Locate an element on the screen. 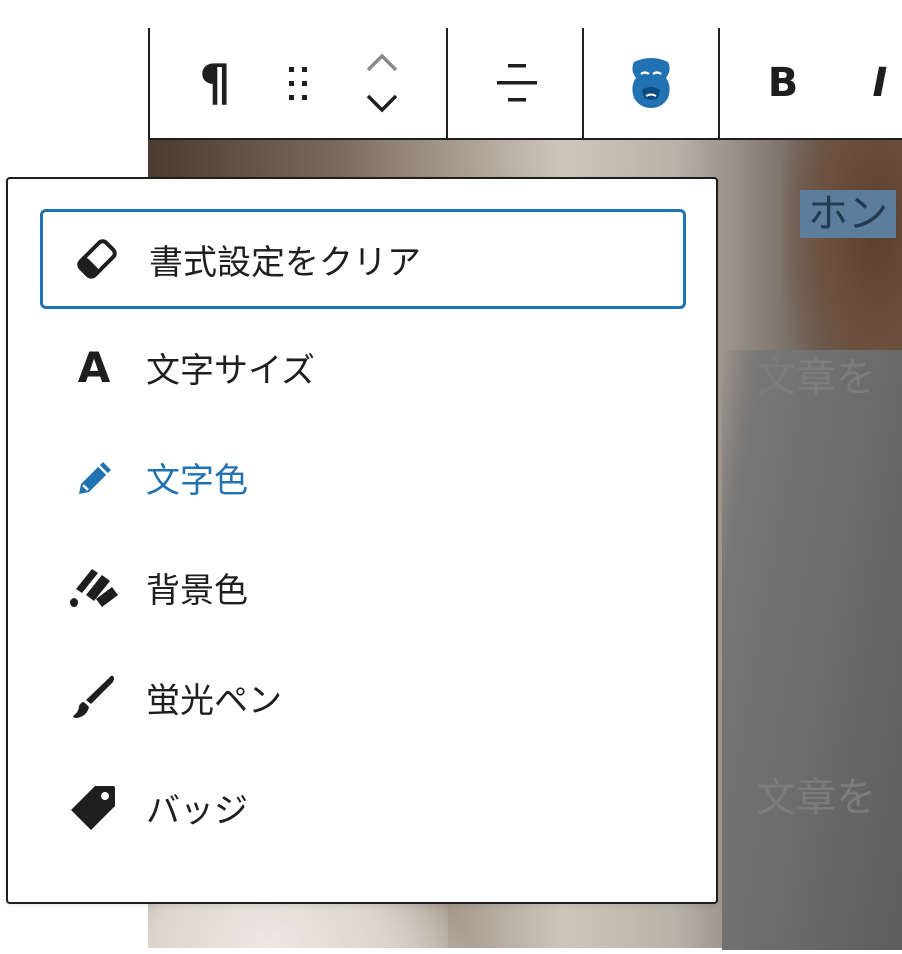  drag-handle-icon is located at coordinates (298, 83).